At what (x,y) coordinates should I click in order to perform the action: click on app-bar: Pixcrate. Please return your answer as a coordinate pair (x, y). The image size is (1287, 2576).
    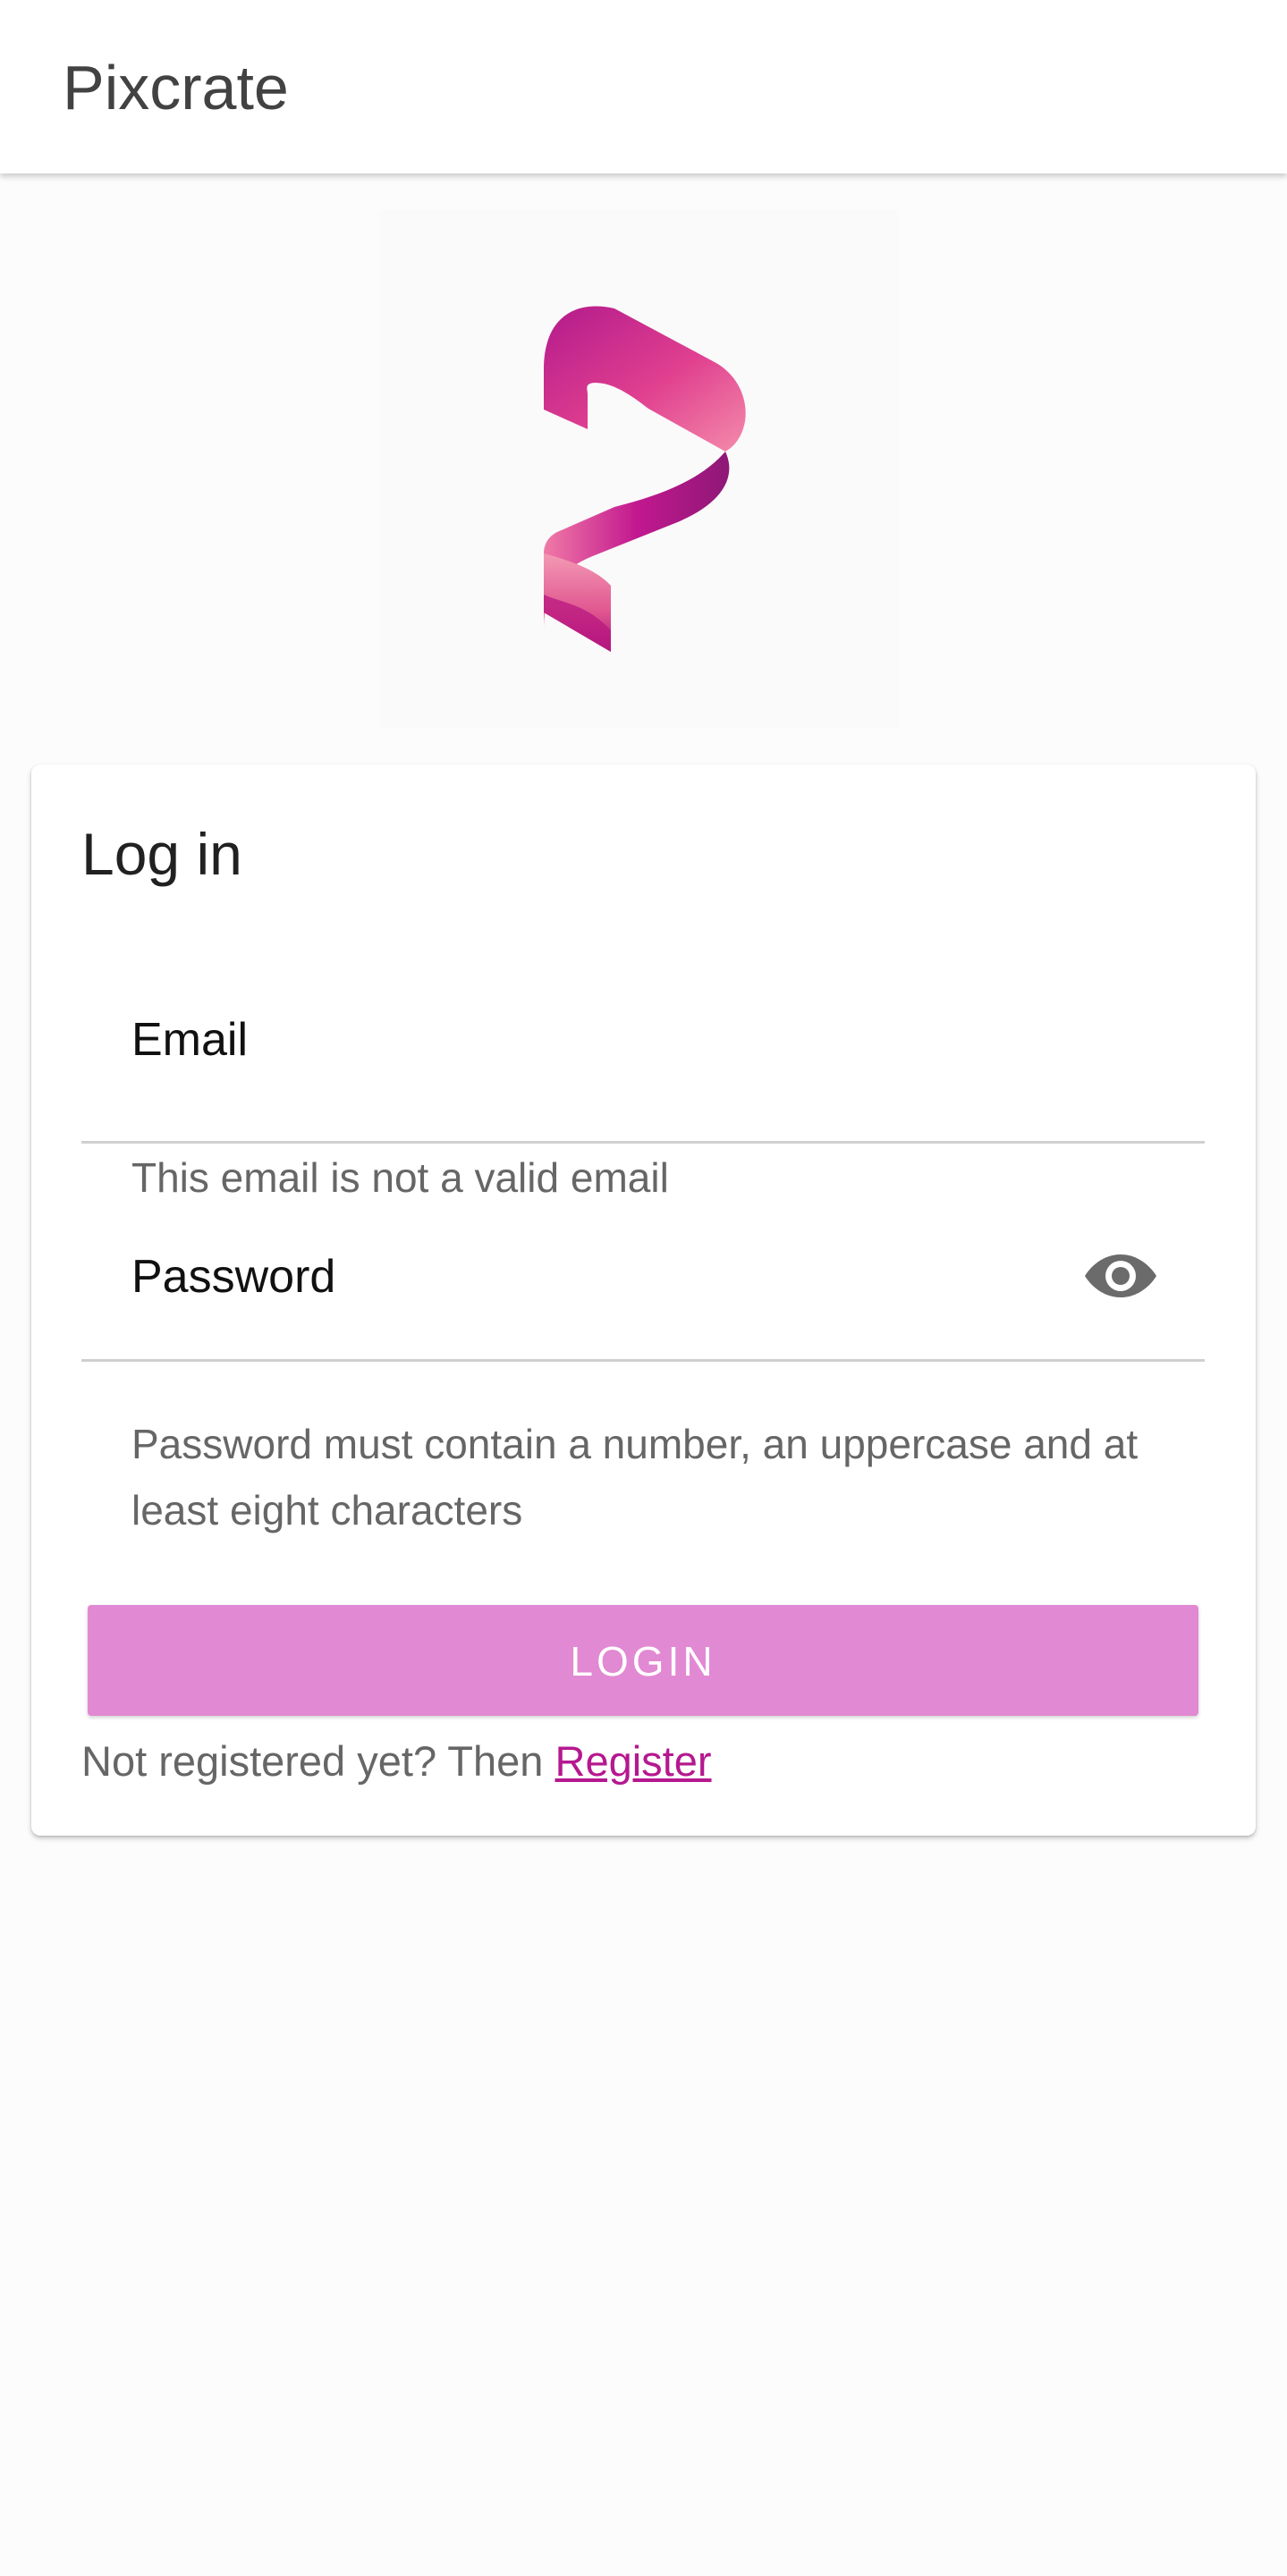
    Looking at the image, I should click on (643, 86).